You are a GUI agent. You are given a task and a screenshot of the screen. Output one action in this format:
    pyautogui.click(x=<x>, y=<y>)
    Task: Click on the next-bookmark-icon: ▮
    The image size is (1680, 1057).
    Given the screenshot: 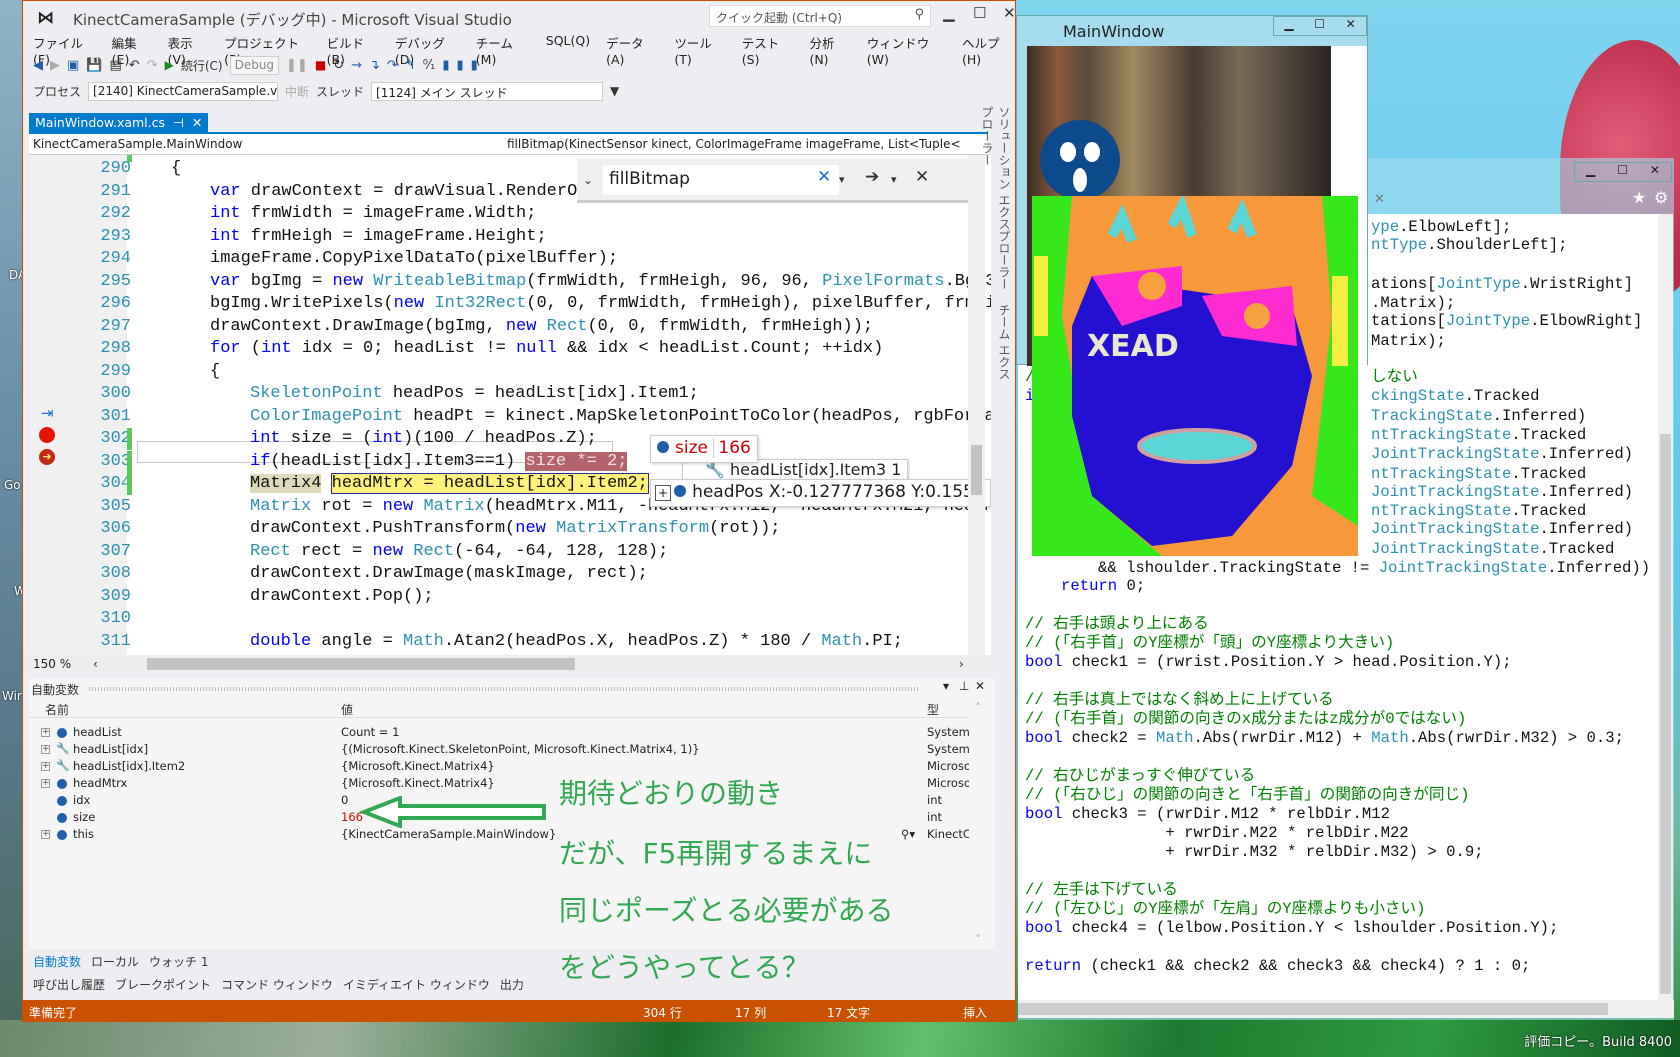 What is the action you would take?
    pyautogui.click(x=459, y=65)
    